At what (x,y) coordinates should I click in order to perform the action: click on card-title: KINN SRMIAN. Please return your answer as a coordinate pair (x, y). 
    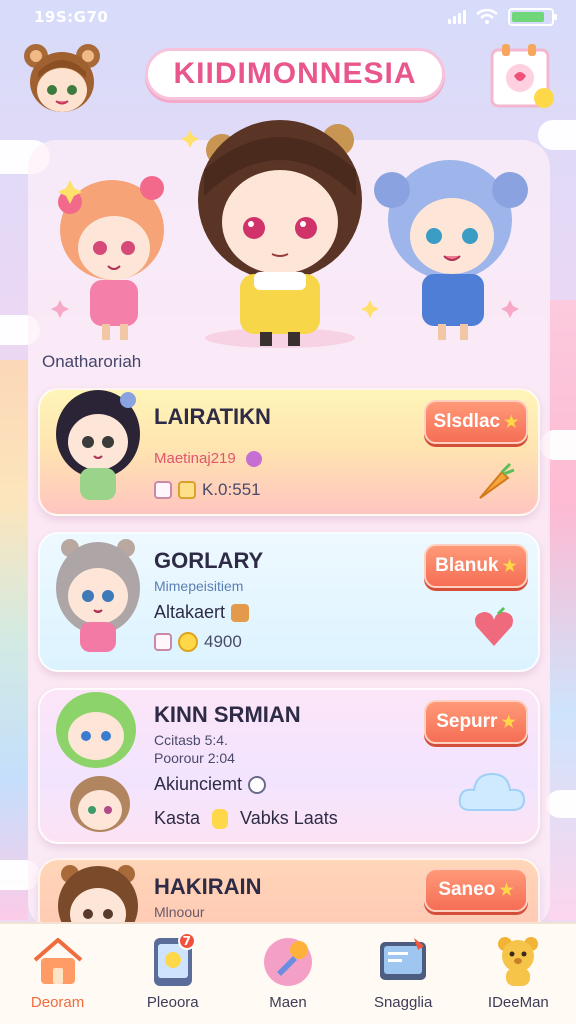
    Looking at the image, I should click on (227, 714).